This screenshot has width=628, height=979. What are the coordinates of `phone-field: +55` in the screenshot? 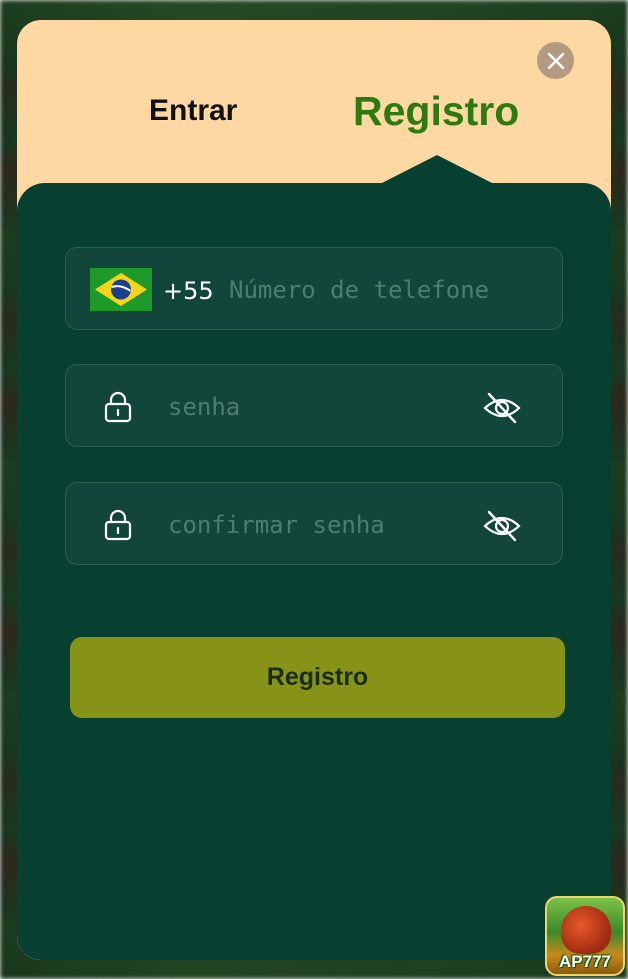 It's located at (314, 288).